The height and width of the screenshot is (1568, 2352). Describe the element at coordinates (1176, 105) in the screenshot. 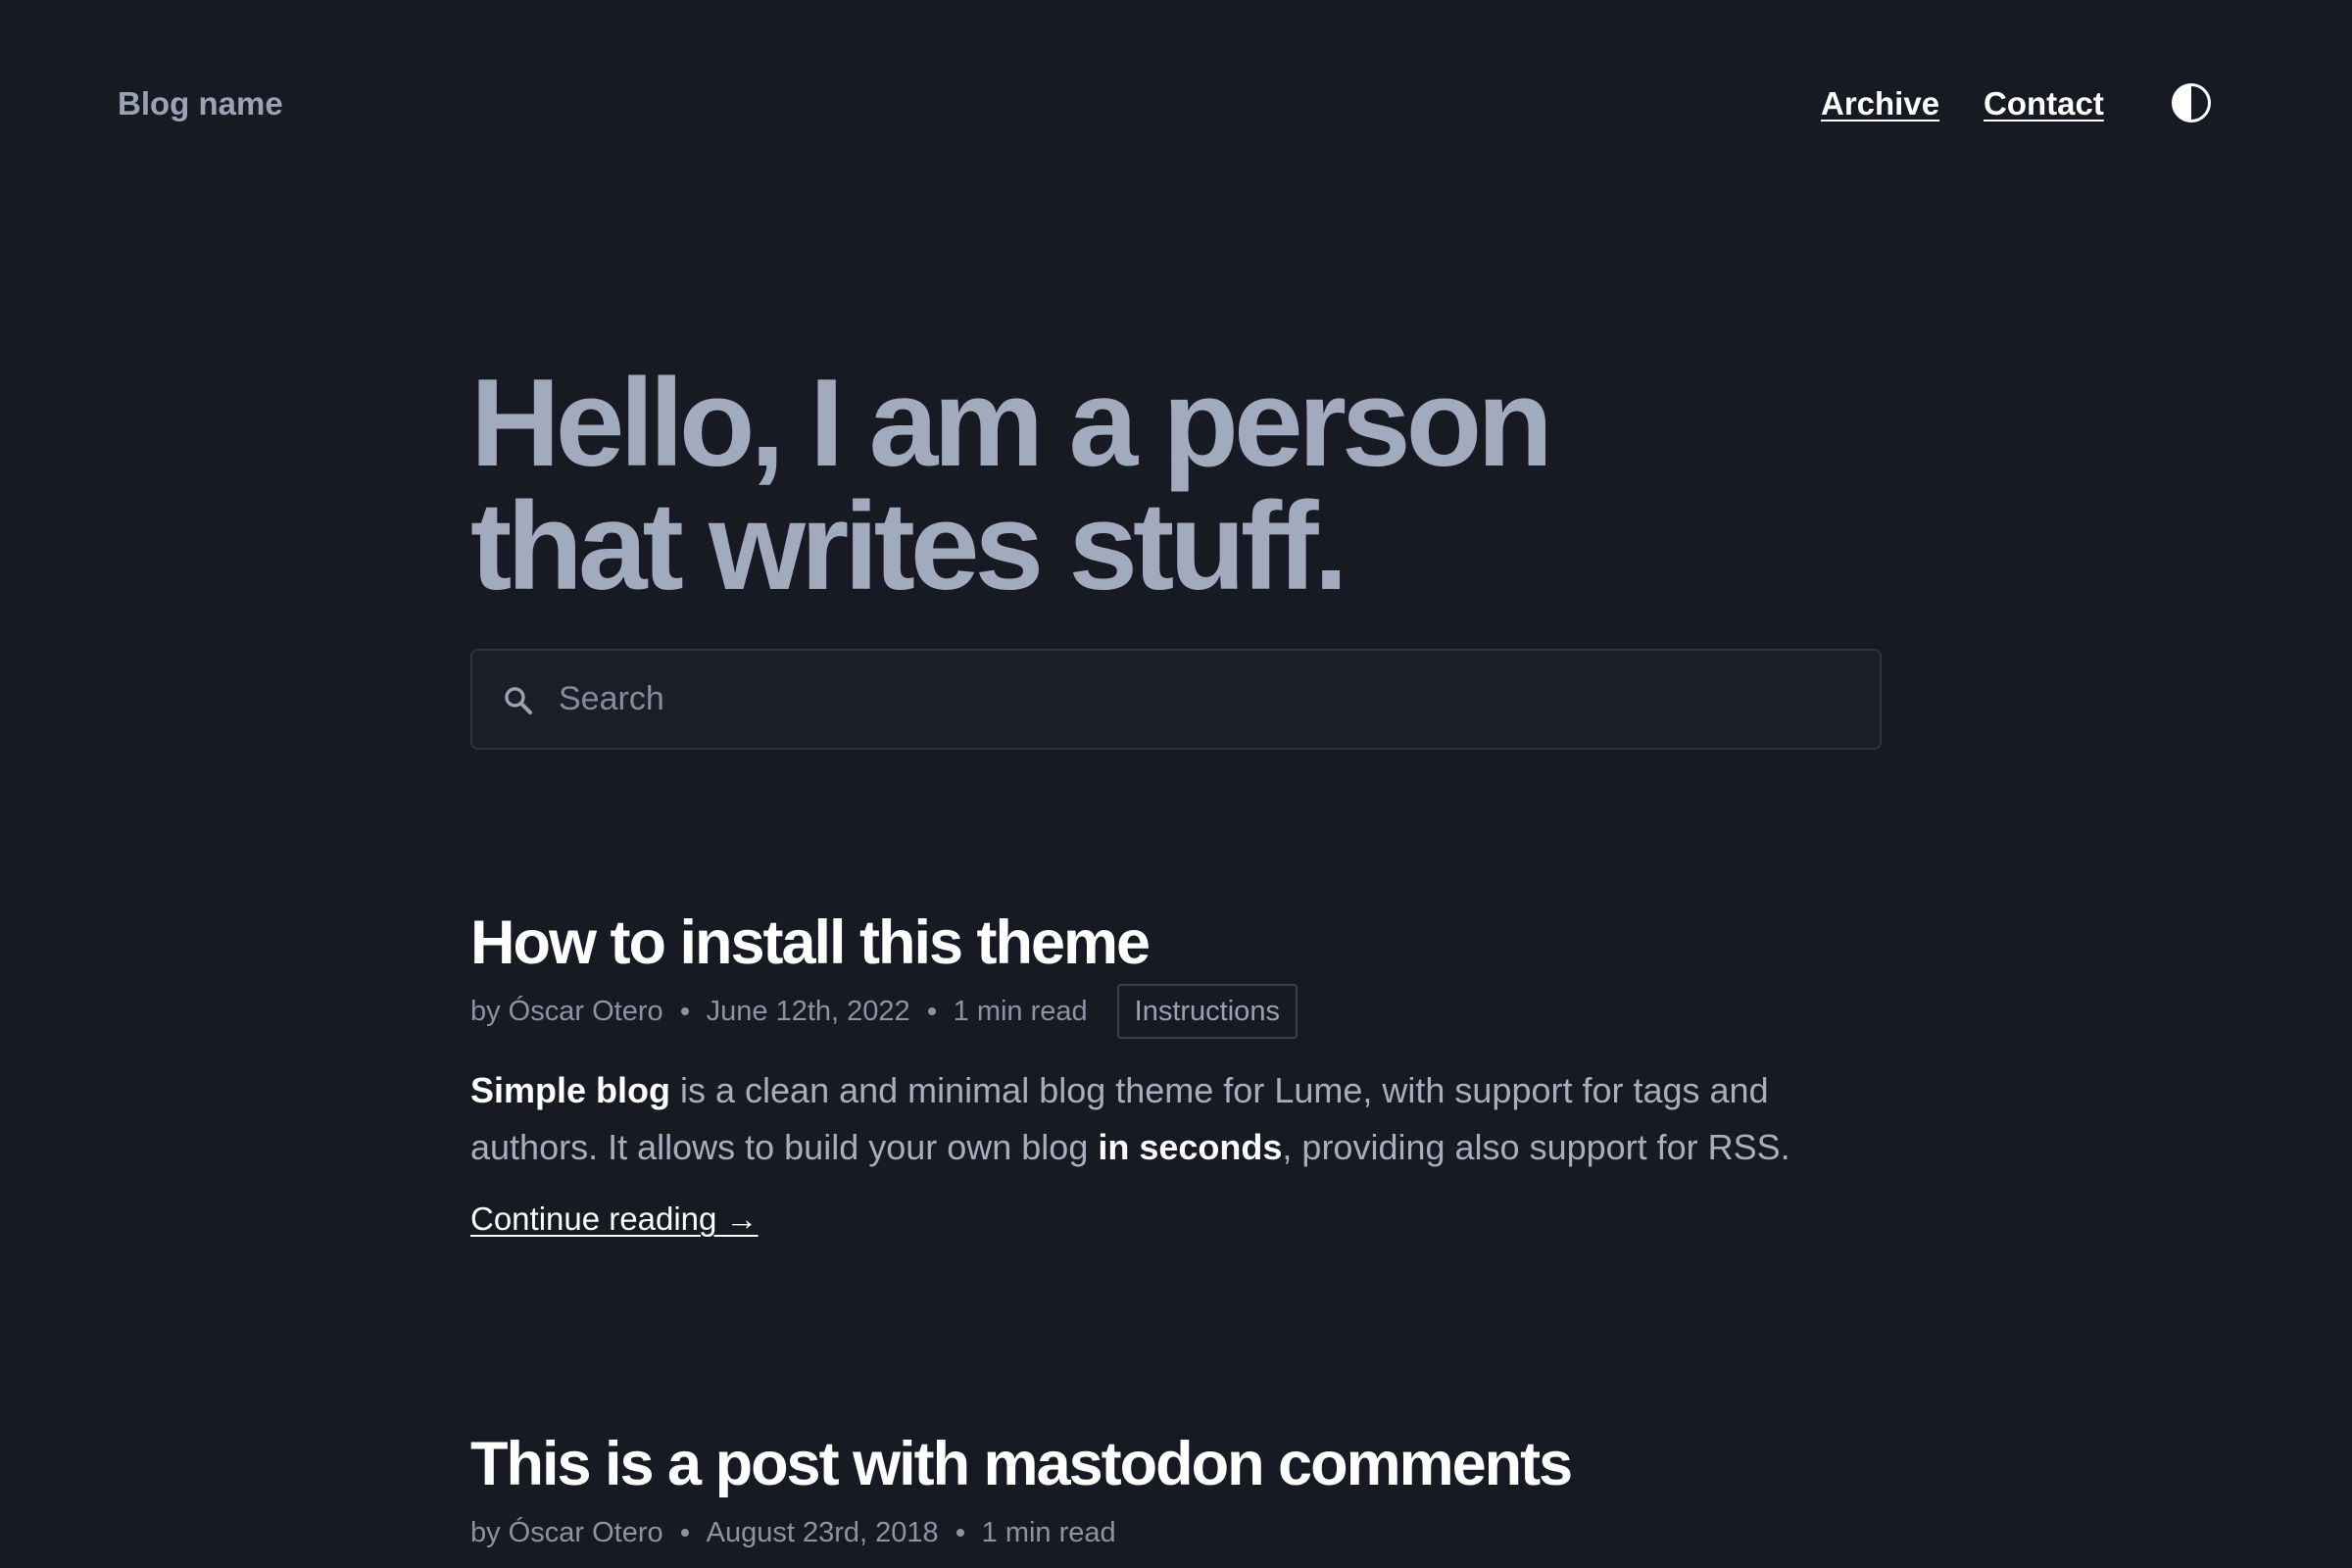

I see `site-header: Blog name Archive Contact` at that location.